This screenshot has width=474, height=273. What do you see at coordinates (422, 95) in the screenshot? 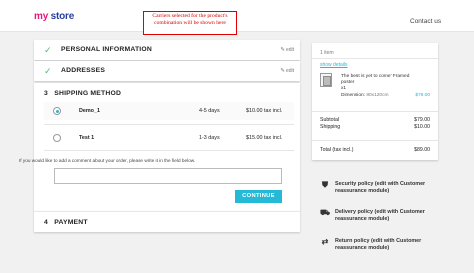
I see `product-price: $79.00` at bounding box center [422, 95].